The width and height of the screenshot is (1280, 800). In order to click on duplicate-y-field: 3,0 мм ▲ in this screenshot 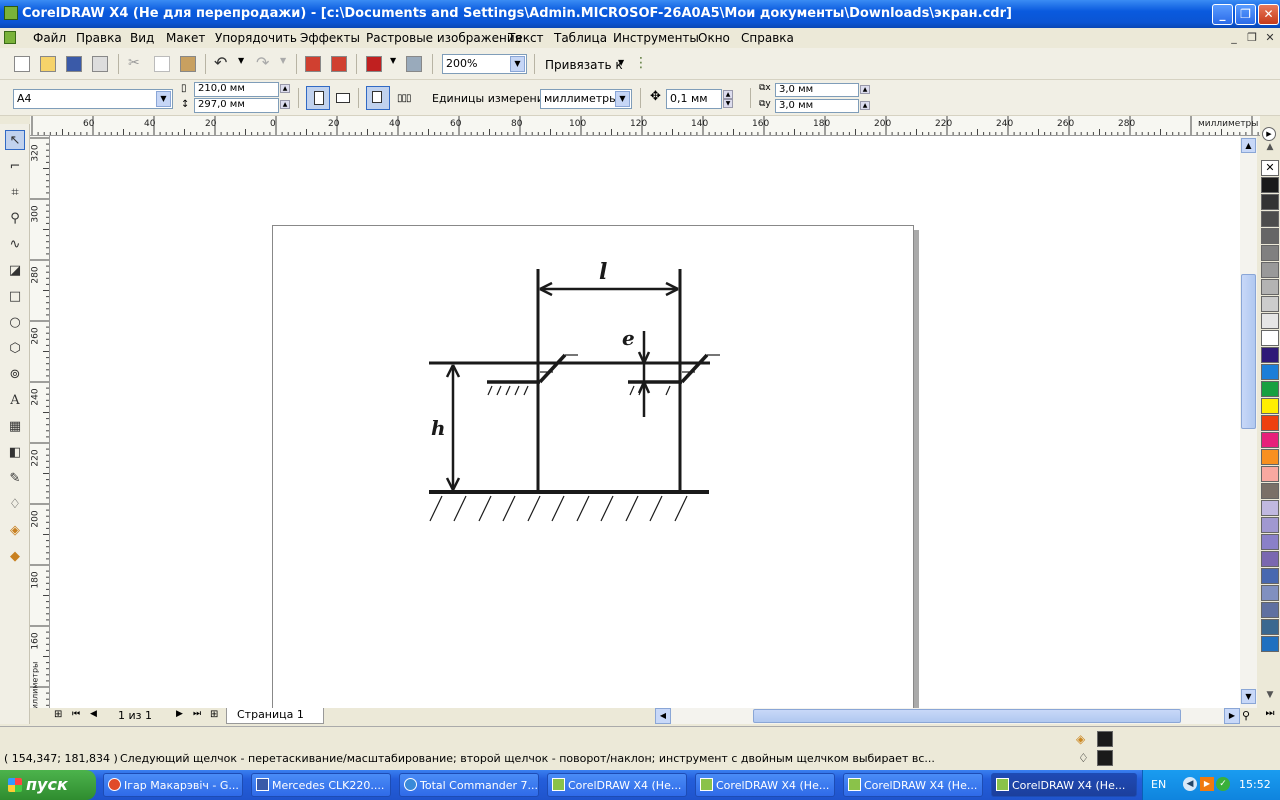, I will do `click(822, 106)`.